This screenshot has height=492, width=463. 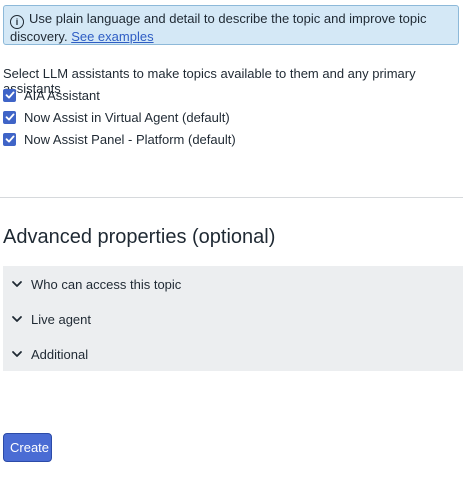 I want to click on accordion-live-agent: Live agent, so click(x=51, y=319).